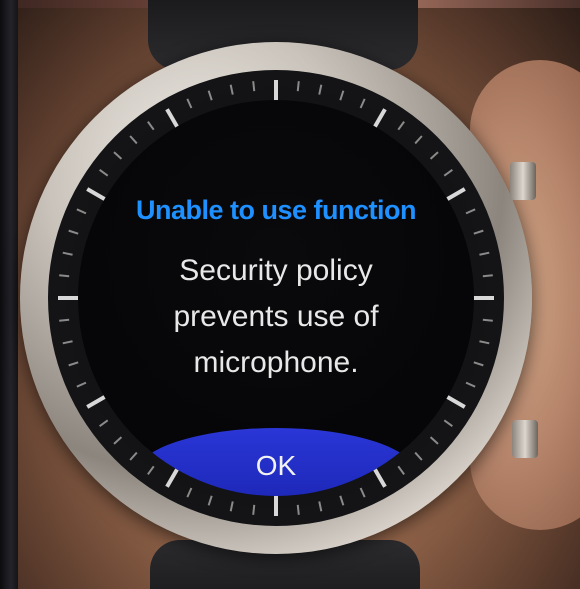 The width and height of the screenshot is (580, 589). What do you see at coordinates (276, 270) in the screenshot?
I see `dialog-message-line: Security policy` at bounding box center [276, 270].